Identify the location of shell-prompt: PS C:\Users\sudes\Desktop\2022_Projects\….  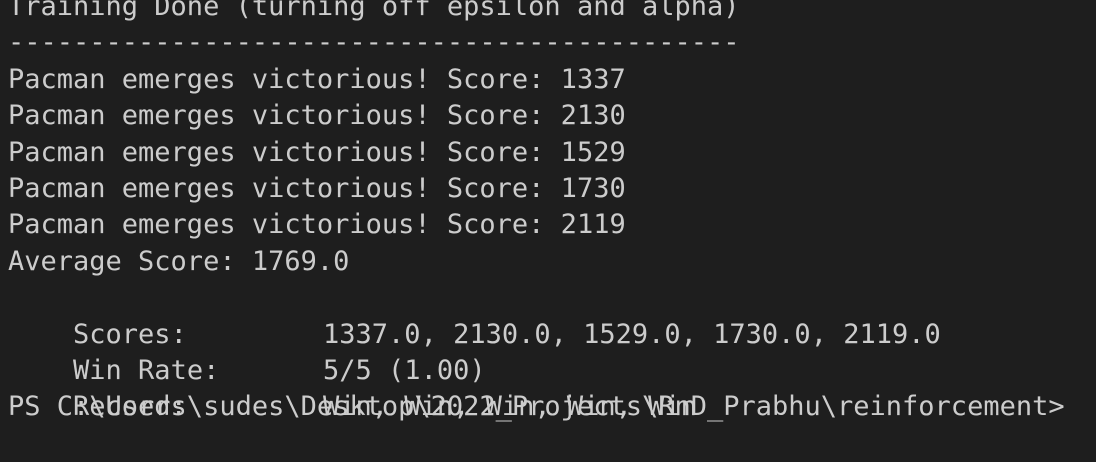
(552, 407).